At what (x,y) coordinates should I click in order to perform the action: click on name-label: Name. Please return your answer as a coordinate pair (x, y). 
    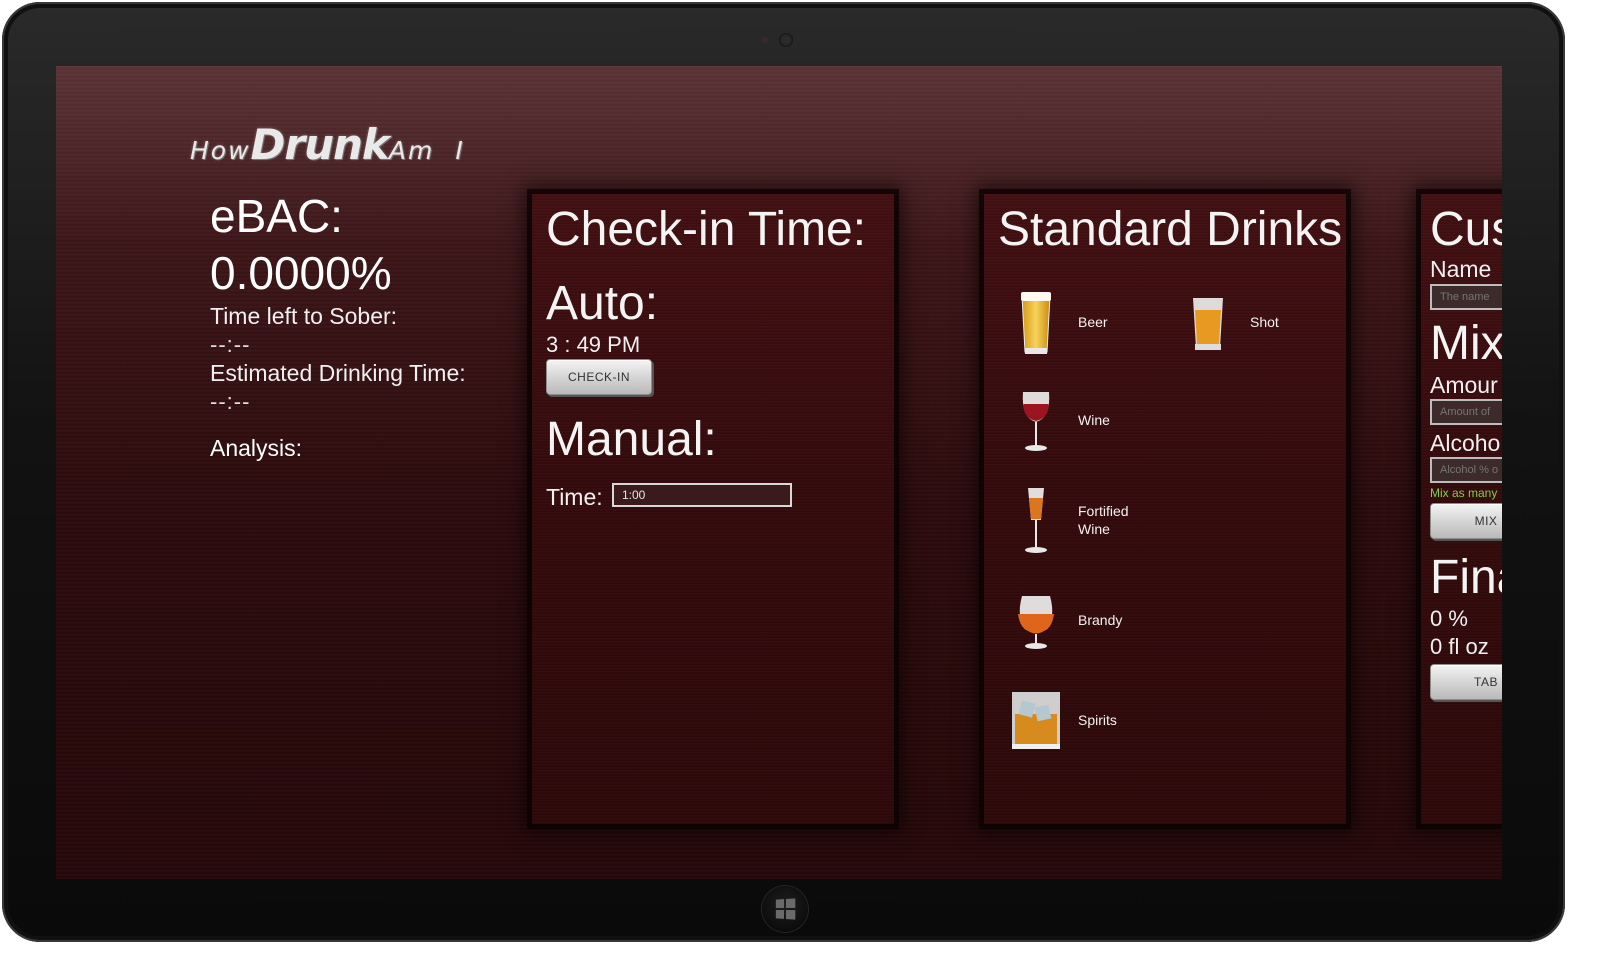
    Looking at the image, I should click on (1461, 269).